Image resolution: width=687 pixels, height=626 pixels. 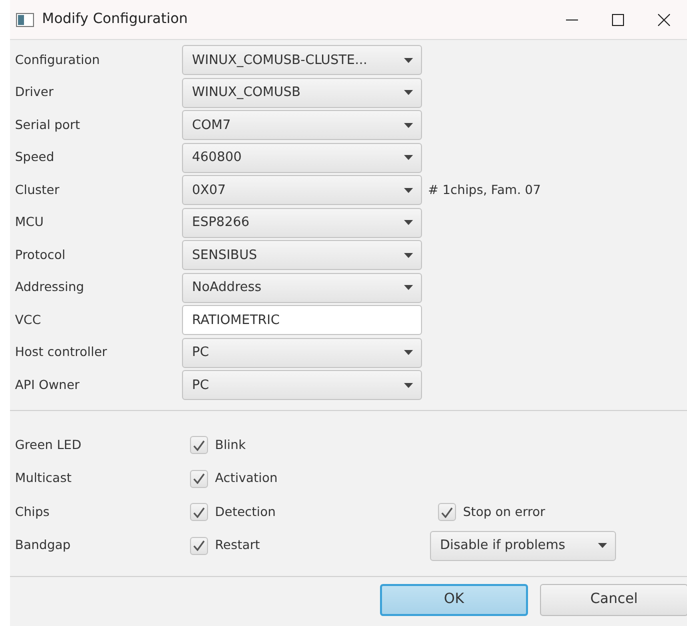 I want to click on dropdown: 460800, so click(x=302, y=157).